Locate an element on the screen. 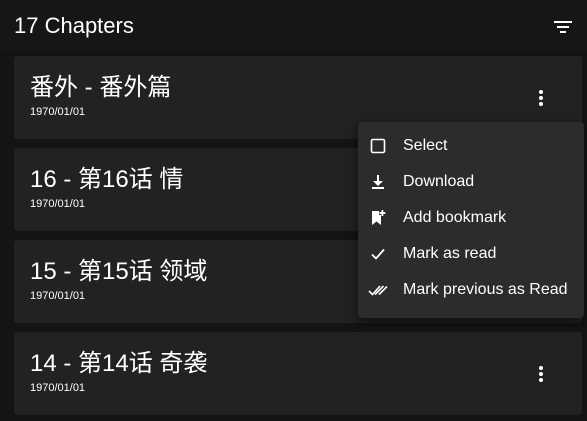 The width and height of the screenshot is (587, 421). menu-item-label: Select is located at coordinates (425, 145).